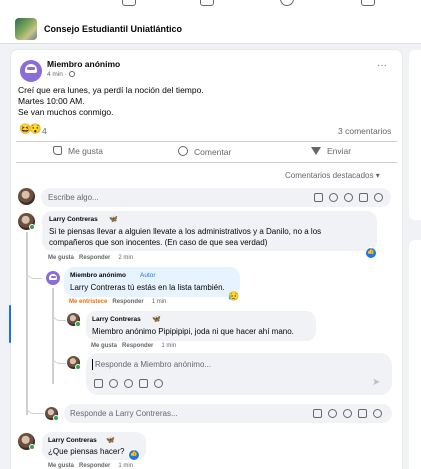 This screenshot has width=421, height=469. Describe the element at coordinates (26, 196) in the screenshot. I see `current-user-avatar` at that location.